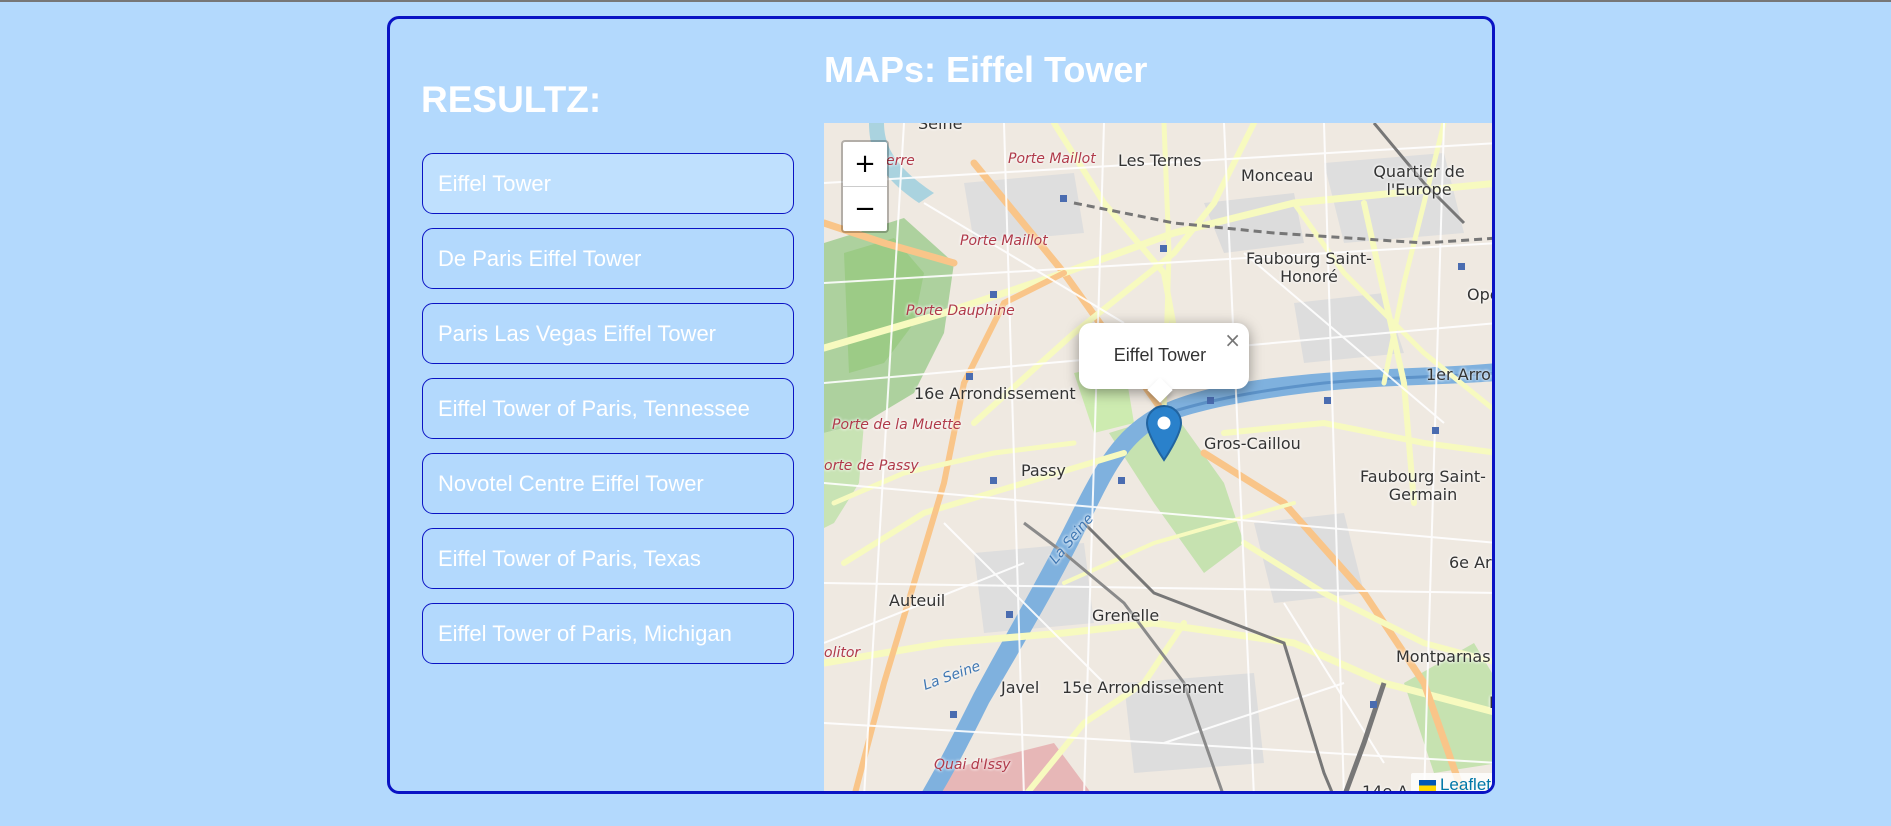 This screenshot has height=826, width=1891. Describe the element at coordinates (1020, 687) in the screenshot. I see `map-label-javel: Javel` at that location.